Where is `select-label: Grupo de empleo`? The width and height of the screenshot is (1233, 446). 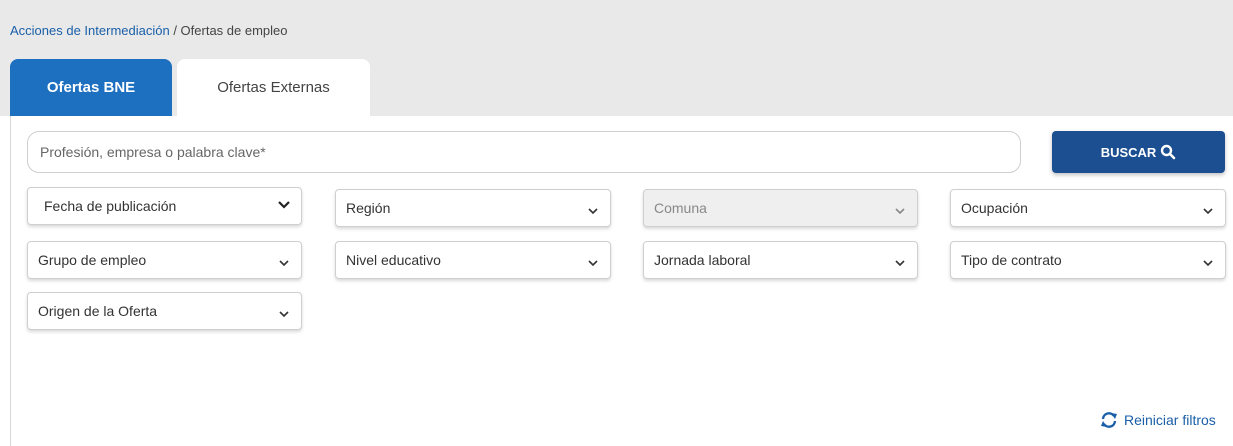
select-label: Grupo de empleo is located at coordinates (92, 260).